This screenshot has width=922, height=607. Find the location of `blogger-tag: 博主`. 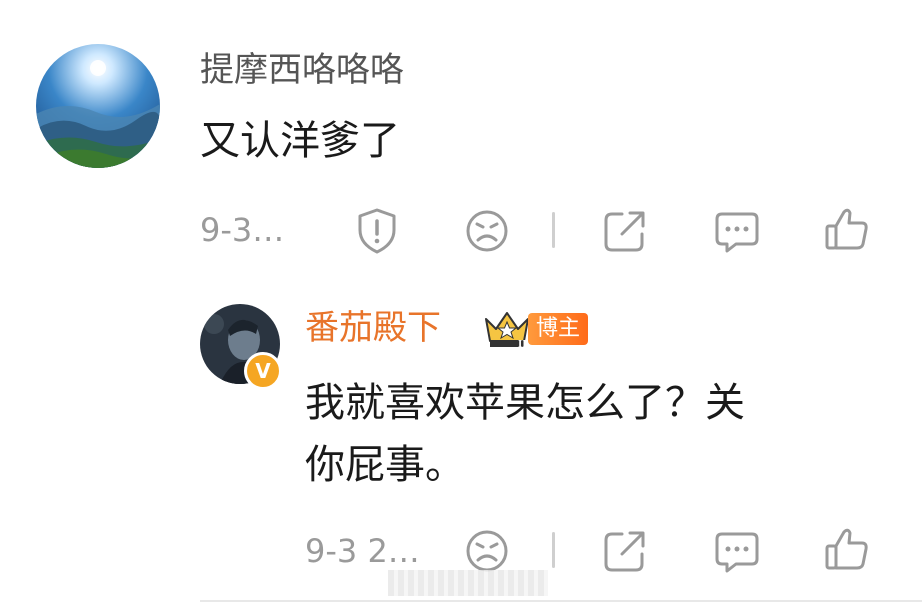

blogger-tag: 博主 is located at coordinates (558, 329).